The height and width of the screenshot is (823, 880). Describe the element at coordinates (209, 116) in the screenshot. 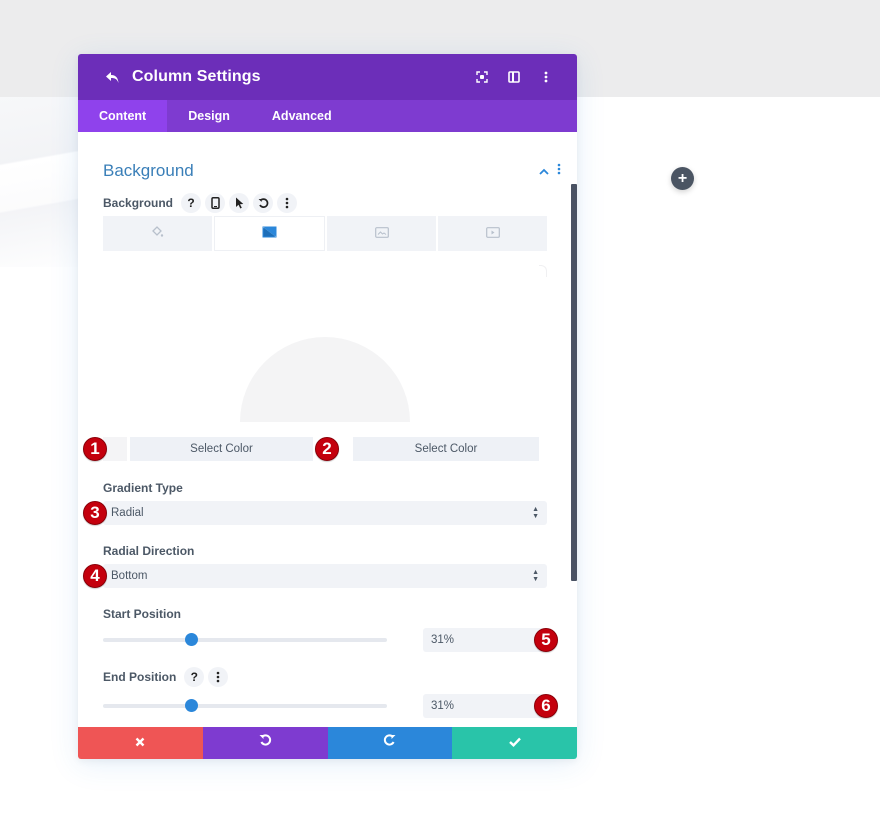

I see `tab-design: Design` at that location.